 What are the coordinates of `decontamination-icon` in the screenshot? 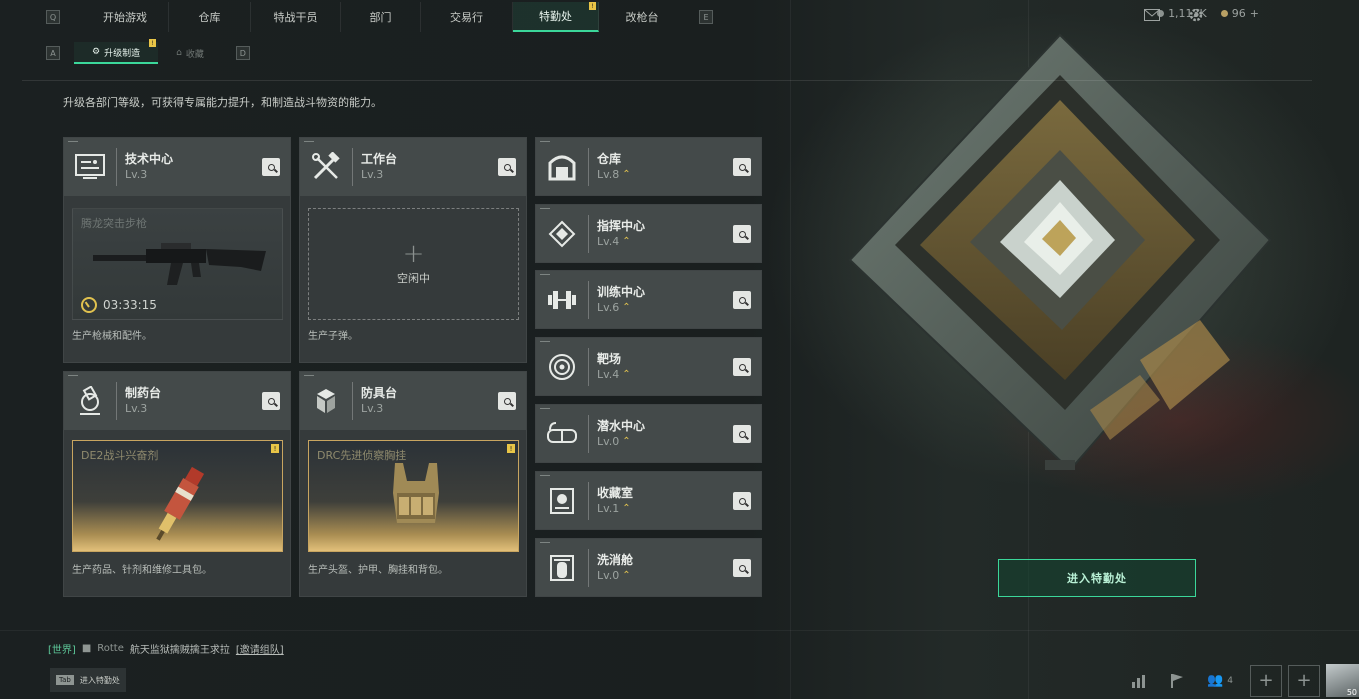 It's located at (562, 568).